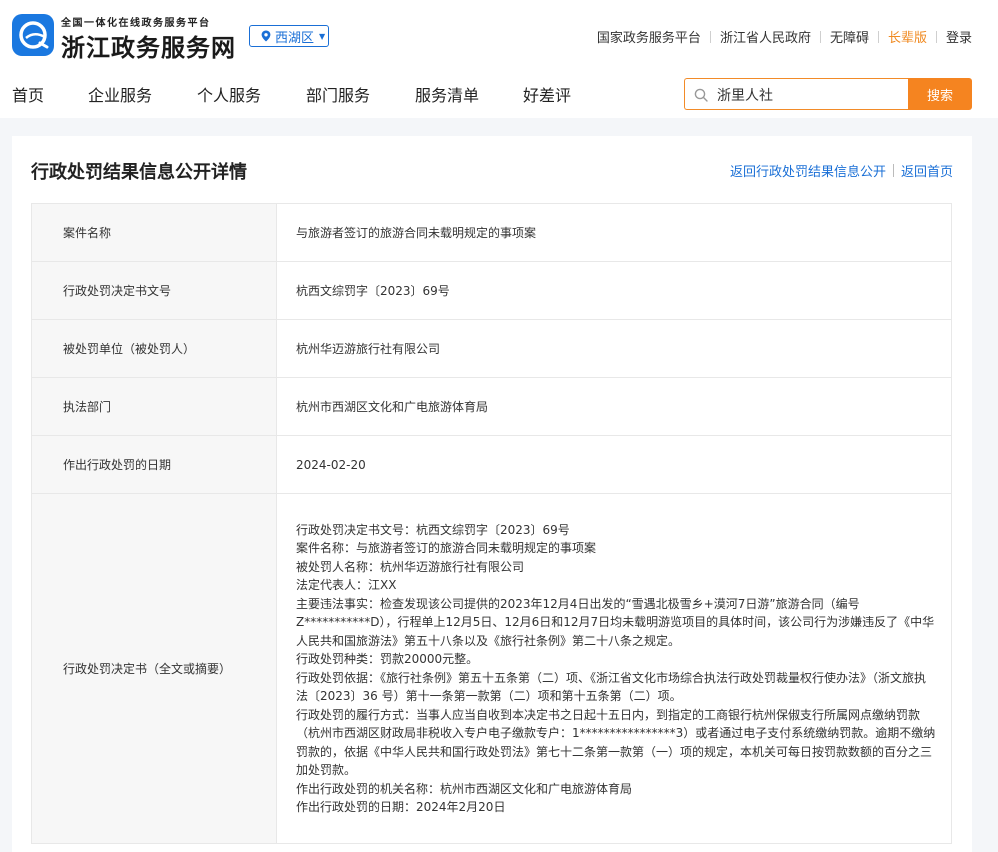 The height and width of the screenshot is (852, 998). Describe the element at coordinates (940, 94) in the screenshot. I see `search-button: 搜索` at that location.